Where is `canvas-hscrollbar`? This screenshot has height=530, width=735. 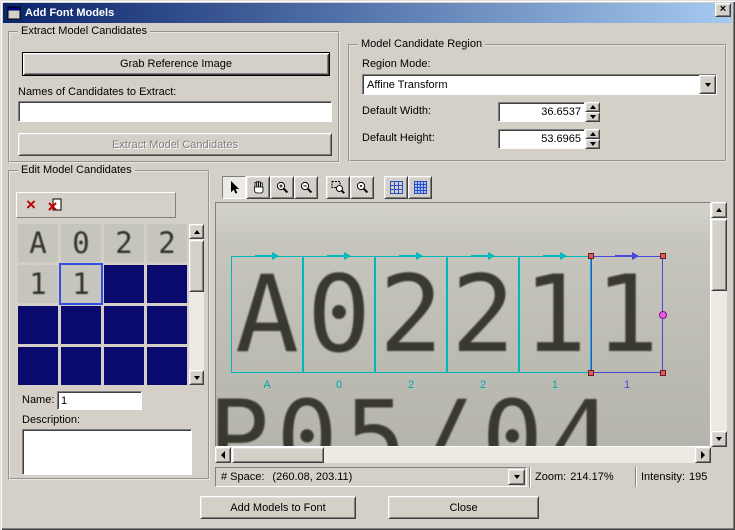 canvas-hscrollbar is located at coordinates (463, 455).